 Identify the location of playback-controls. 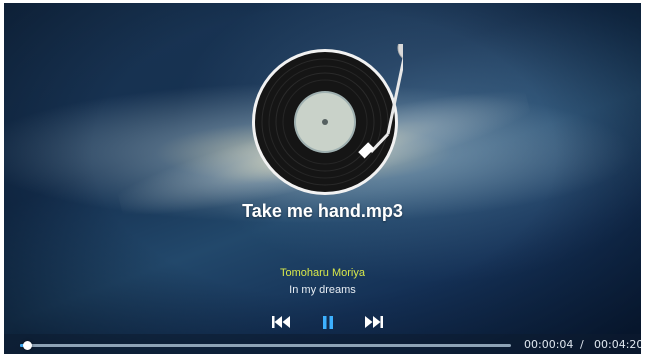
(322, 322).